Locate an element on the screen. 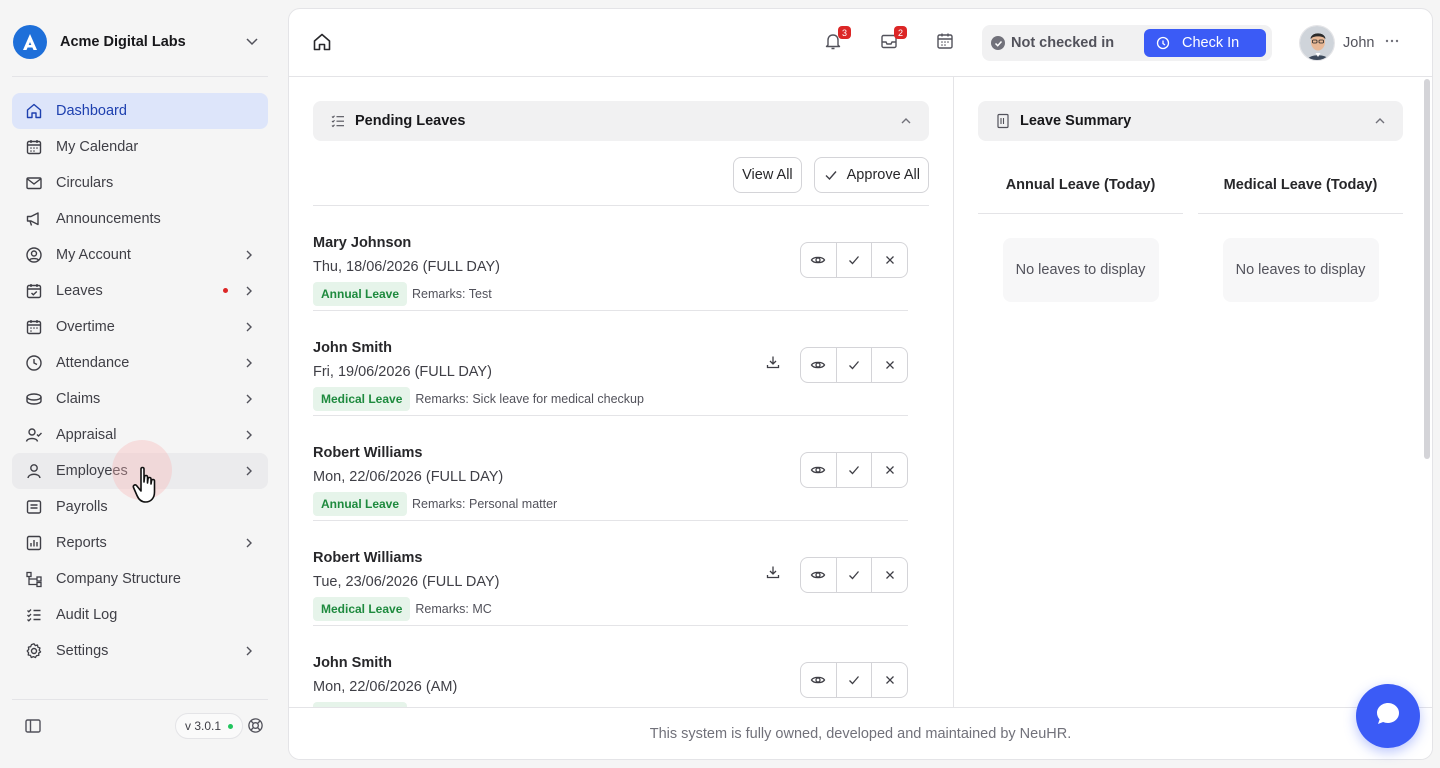 The height and width of the screenshot is (768, 1440). gear-icon is located at coordinates (34, 651).